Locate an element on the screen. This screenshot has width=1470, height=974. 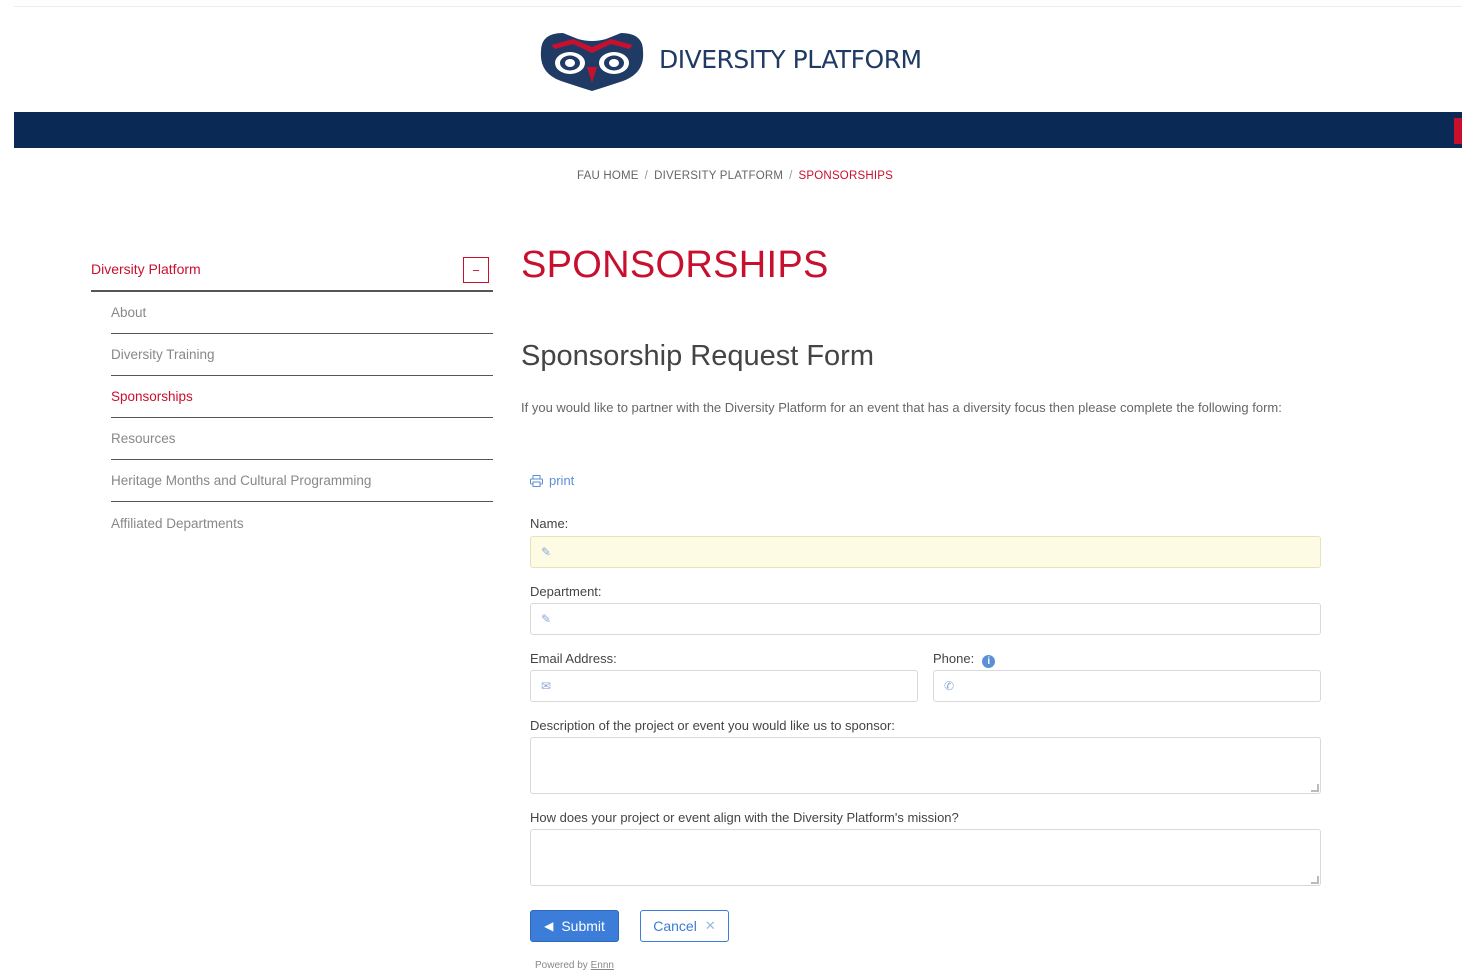
sidebar-heading-link: Diversity Platform is located at coordinates (146, 269).